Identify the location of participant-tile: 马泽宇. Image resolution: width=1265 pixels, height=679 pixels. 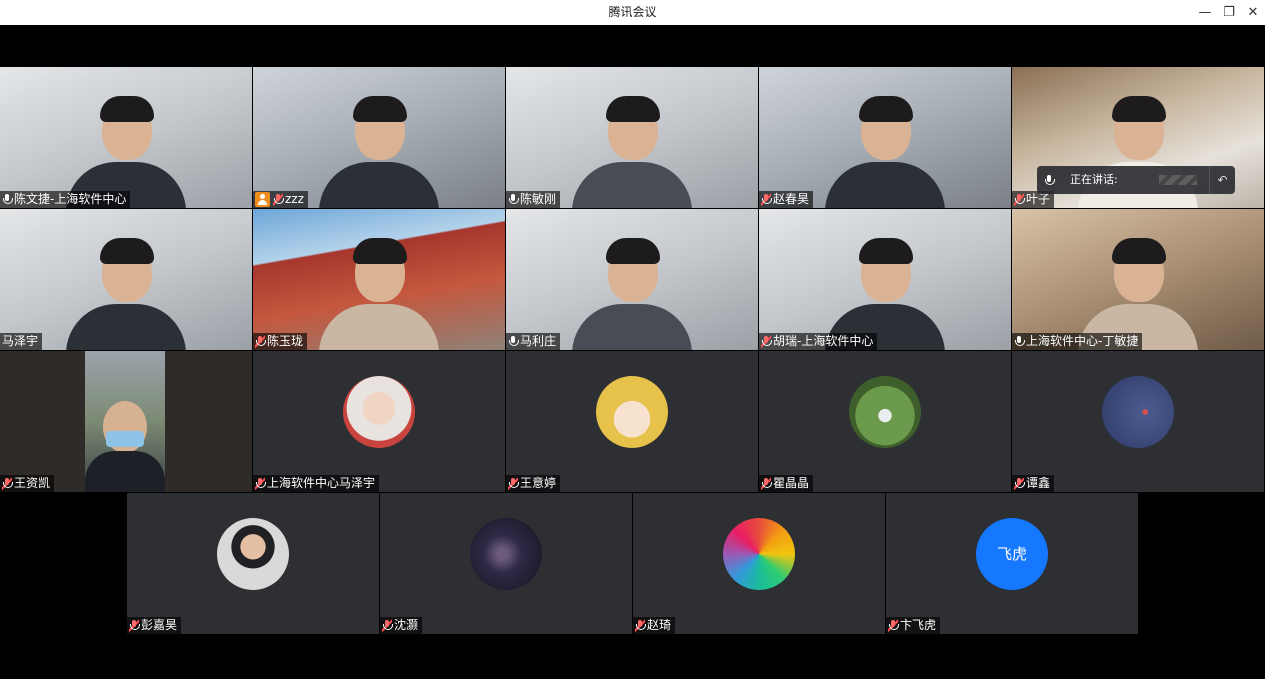
(126, 279).